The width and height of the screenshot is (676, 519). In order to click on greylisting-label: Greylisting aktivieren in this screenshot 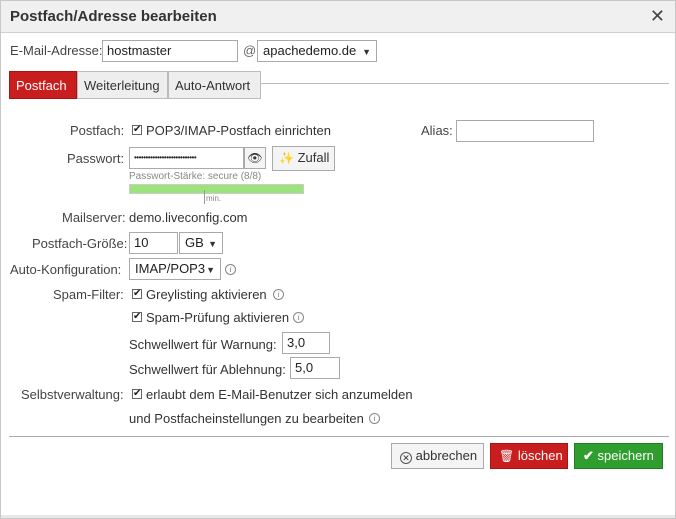, I will do `click(206, 294)`.